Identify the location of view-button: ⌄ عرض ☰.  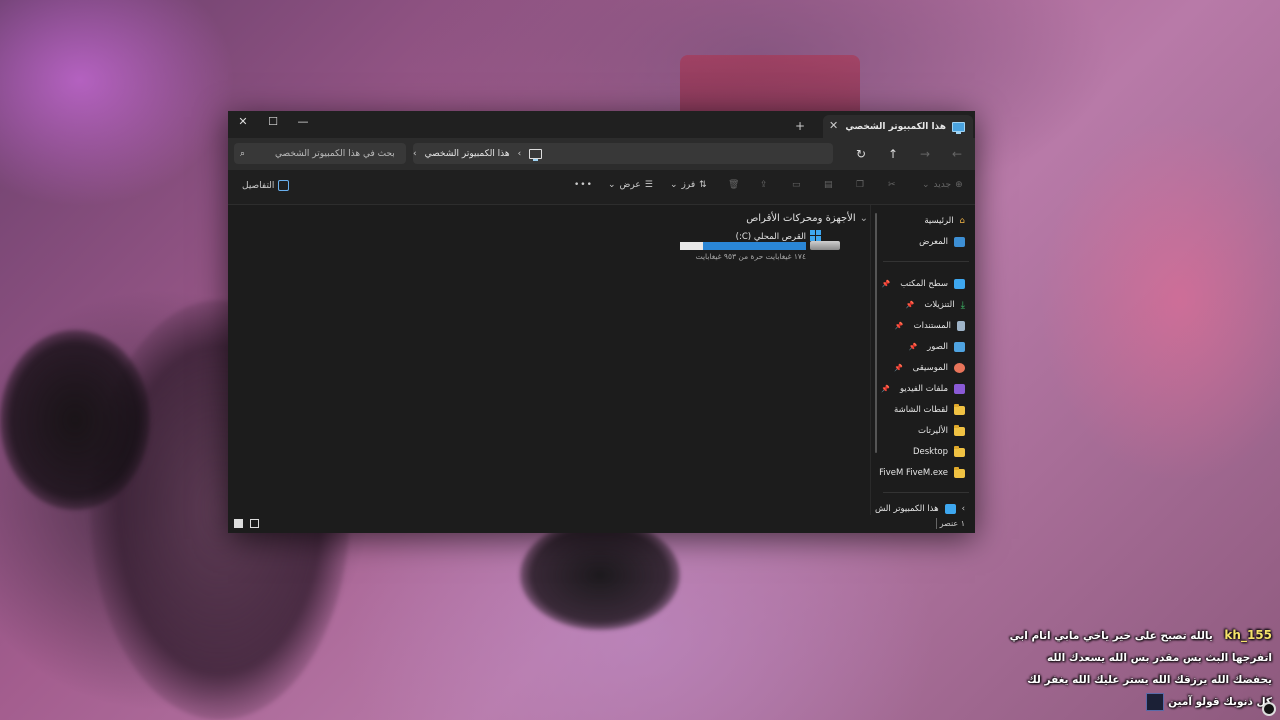
(630, 185).